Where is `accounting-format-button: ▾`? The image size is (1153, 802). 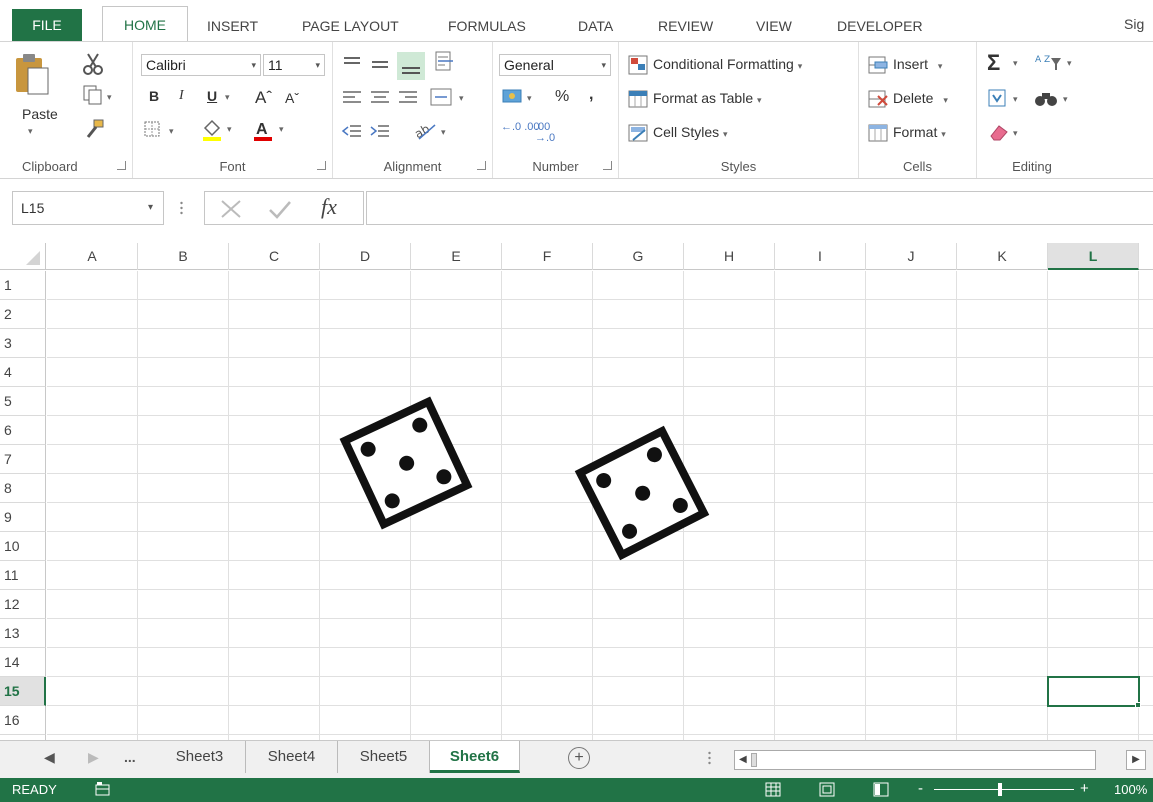
accounting-format-button: ▾ is located at coordinates (521, 98).